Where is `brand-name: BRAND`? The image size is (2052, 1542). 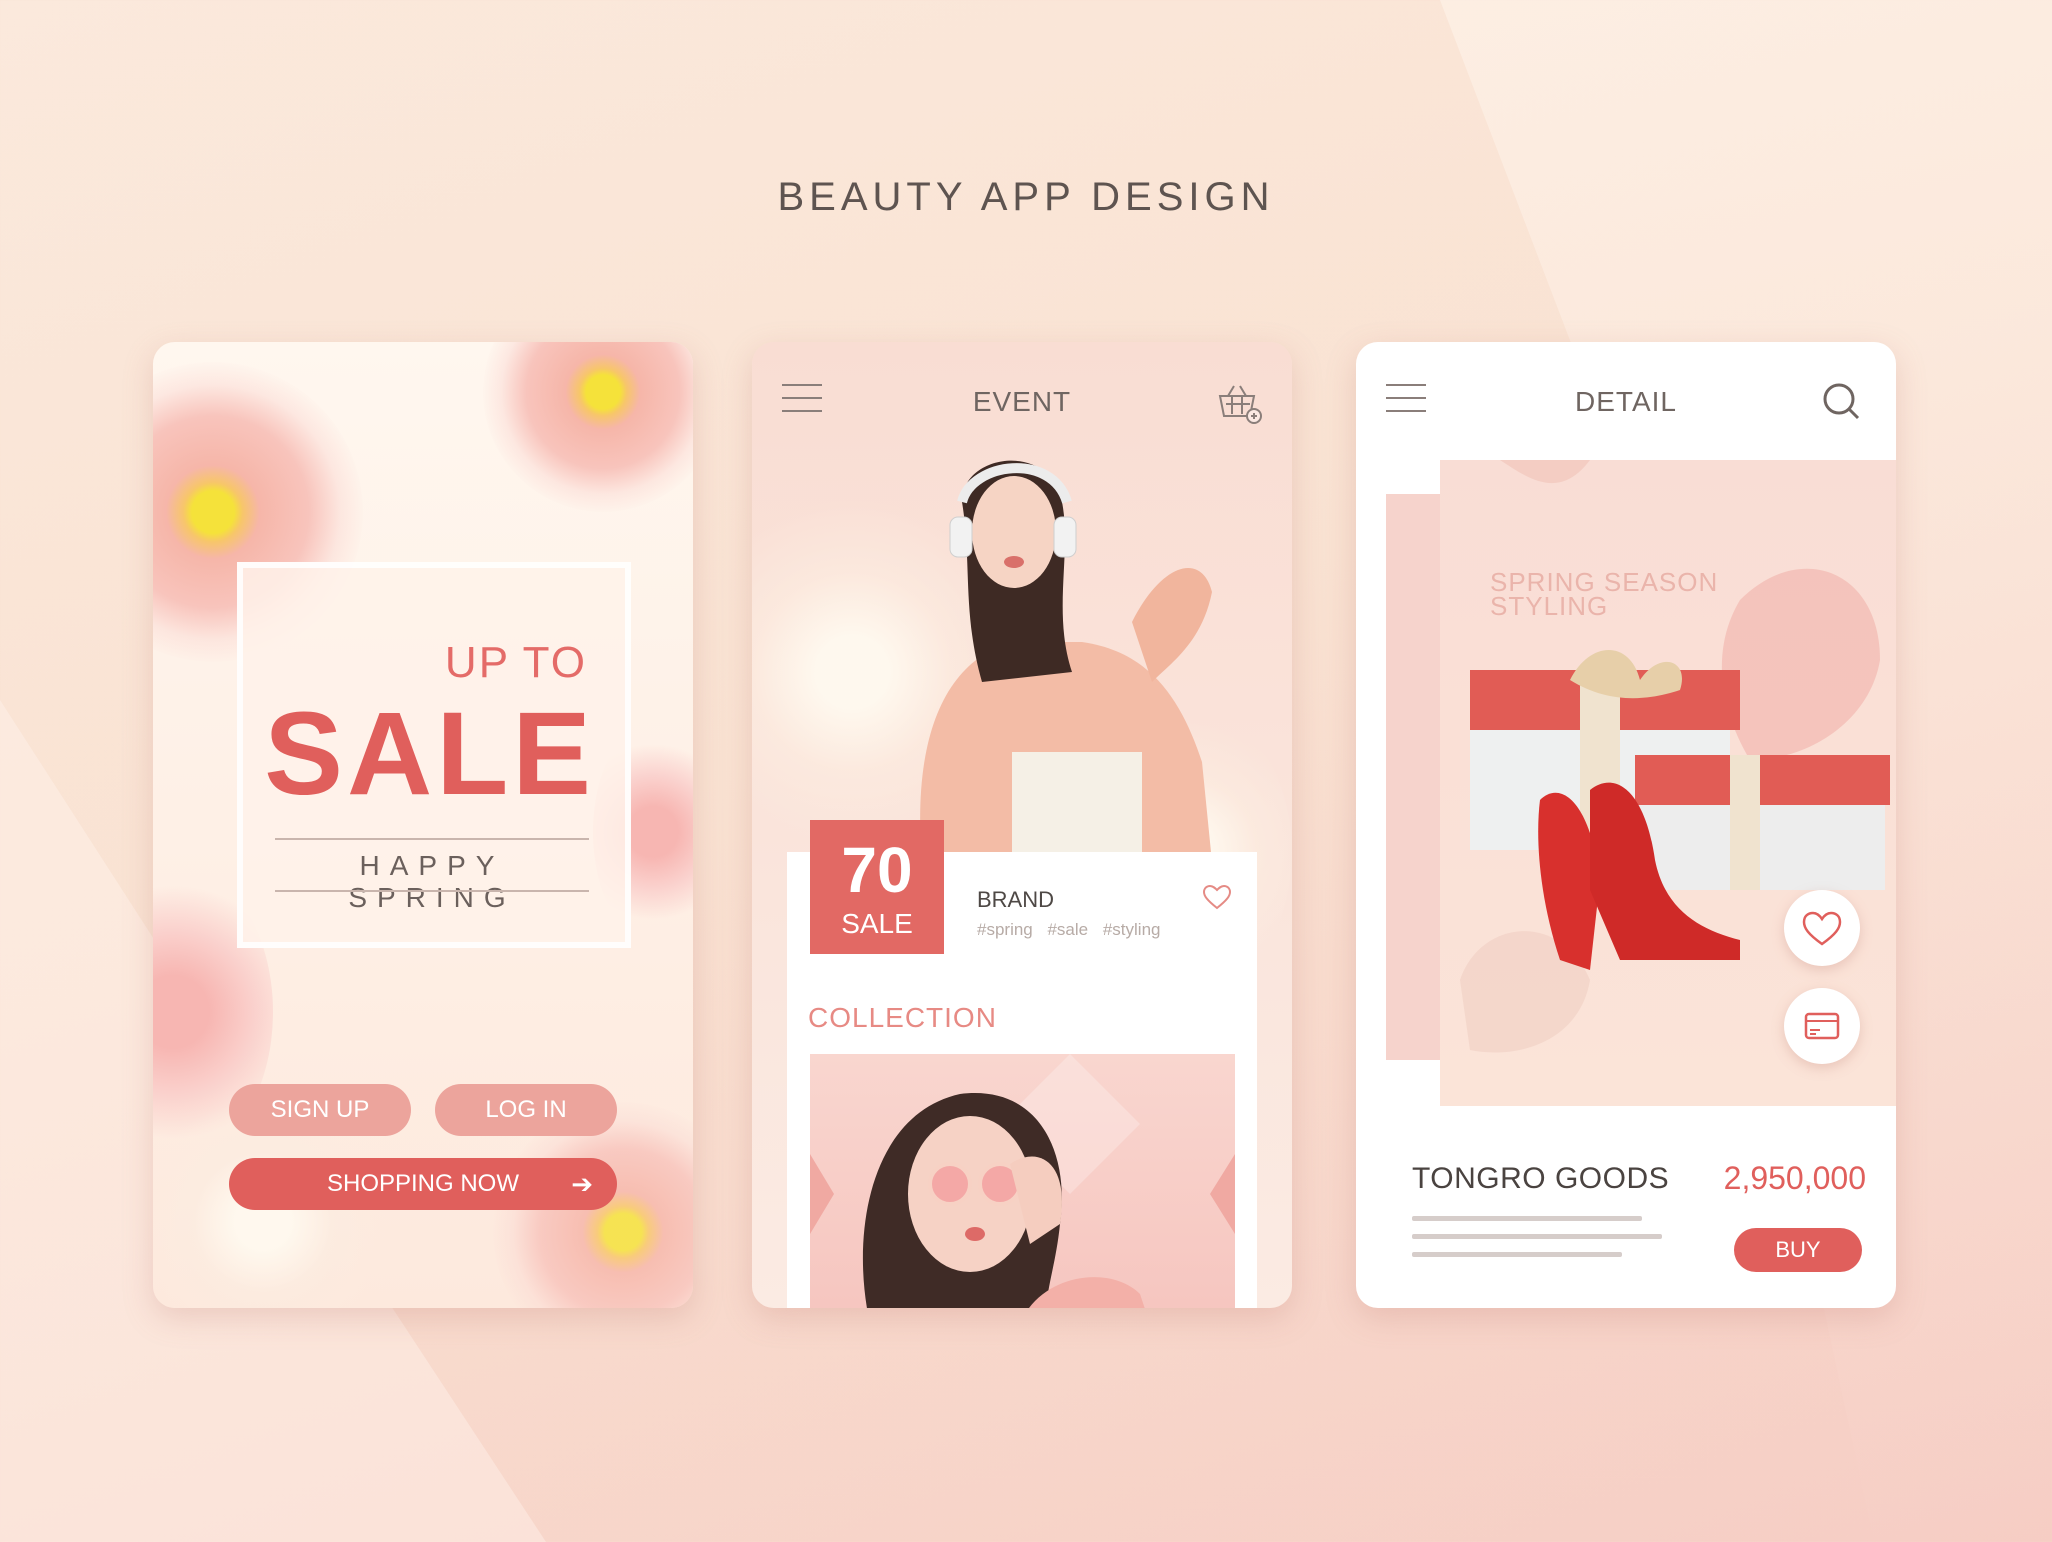
brand-name: BRAND is located at coordinates (1016, 899).